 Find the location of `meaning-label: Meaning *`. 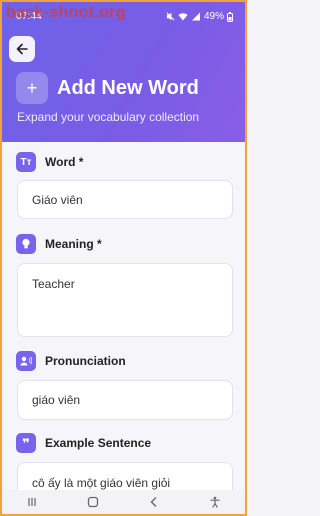

meaning-label: Meaning * is located at coordinates (59, 244).